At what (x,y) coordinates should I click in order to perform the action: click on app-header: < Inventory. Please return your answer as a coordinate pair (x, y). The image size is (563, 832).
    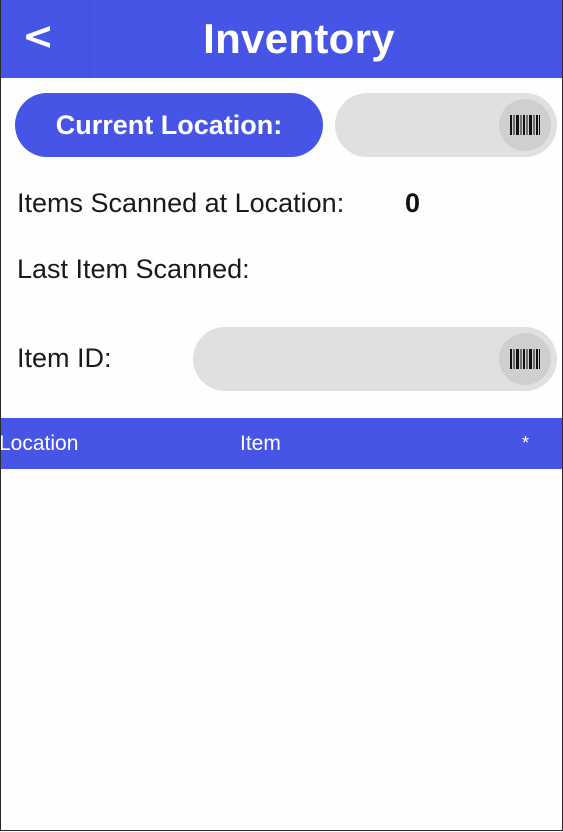
    Looking at the image, I should click on (281, 39).